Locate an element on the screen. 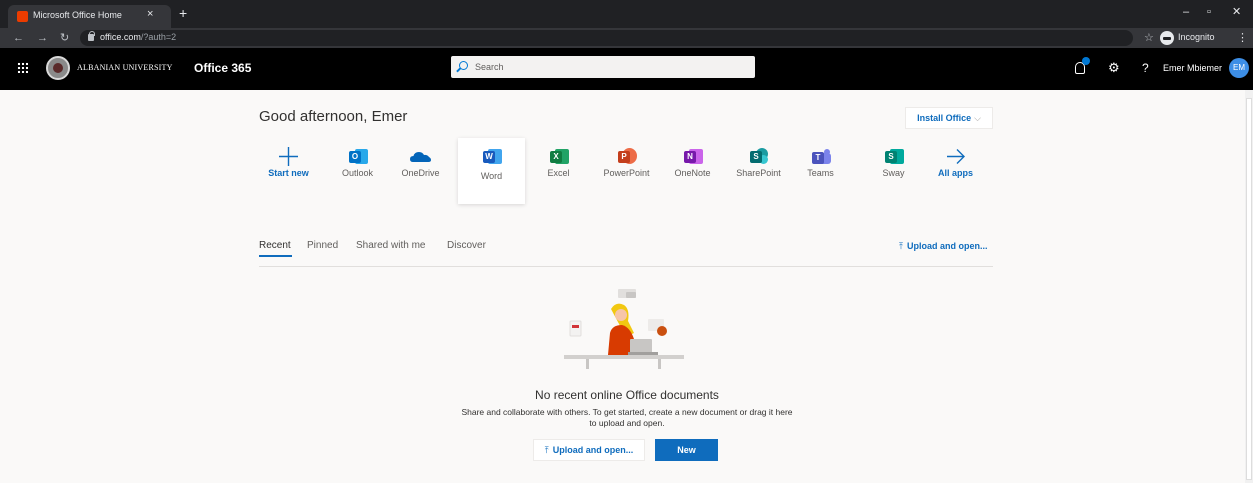 This screenshot has width=1253, height=483. app-label: Excel is located at coordinates (558, 173).